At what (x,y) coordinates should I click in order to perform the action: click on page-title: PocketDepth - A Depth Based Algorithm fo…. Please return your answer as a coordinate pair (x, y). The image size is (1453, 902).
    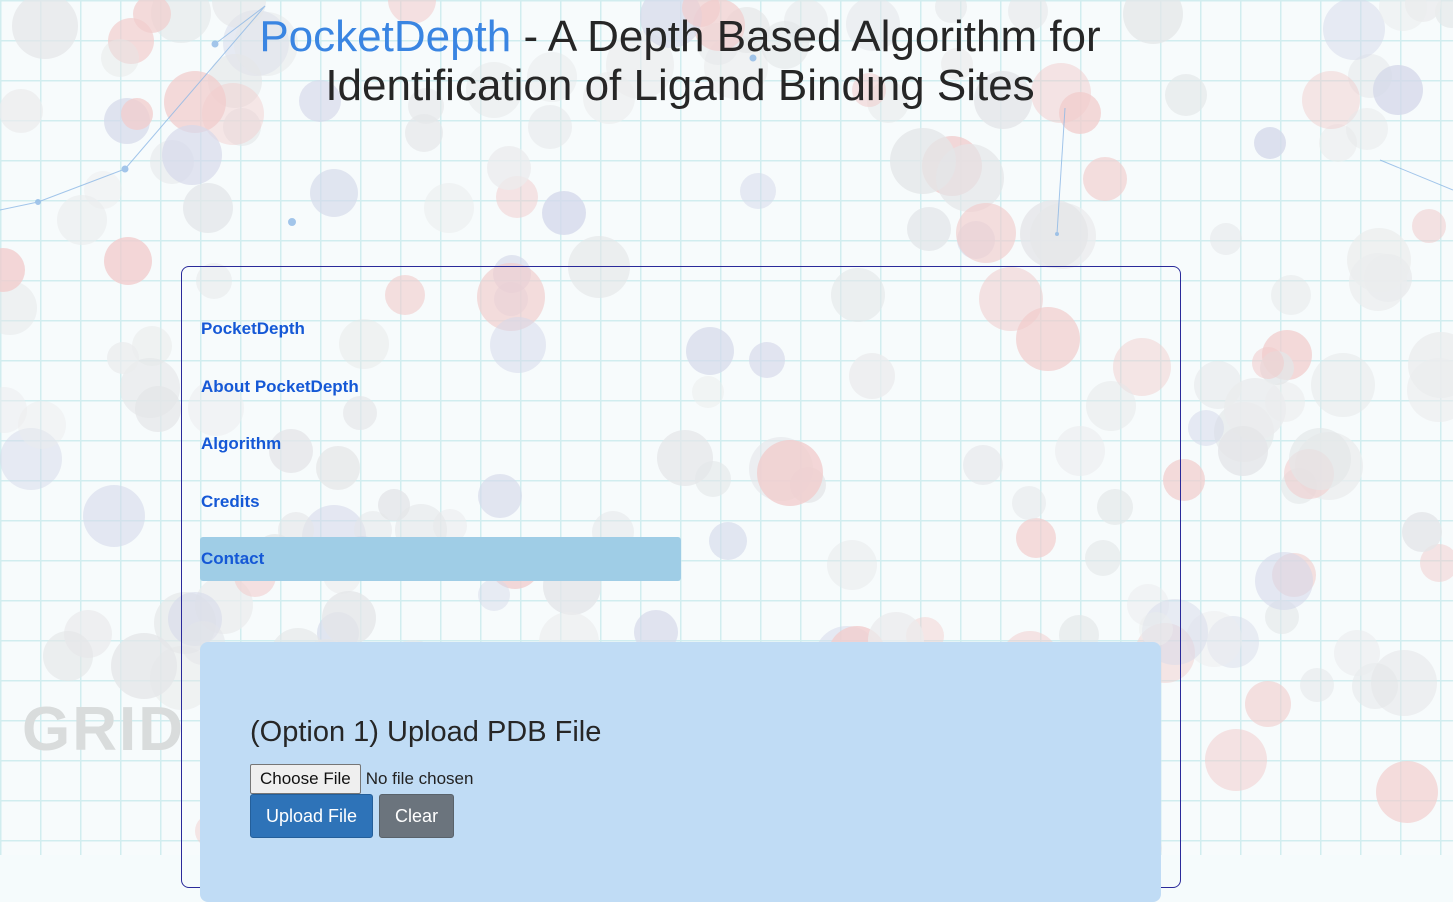
    Looking at the image, I should click on (680, 61).